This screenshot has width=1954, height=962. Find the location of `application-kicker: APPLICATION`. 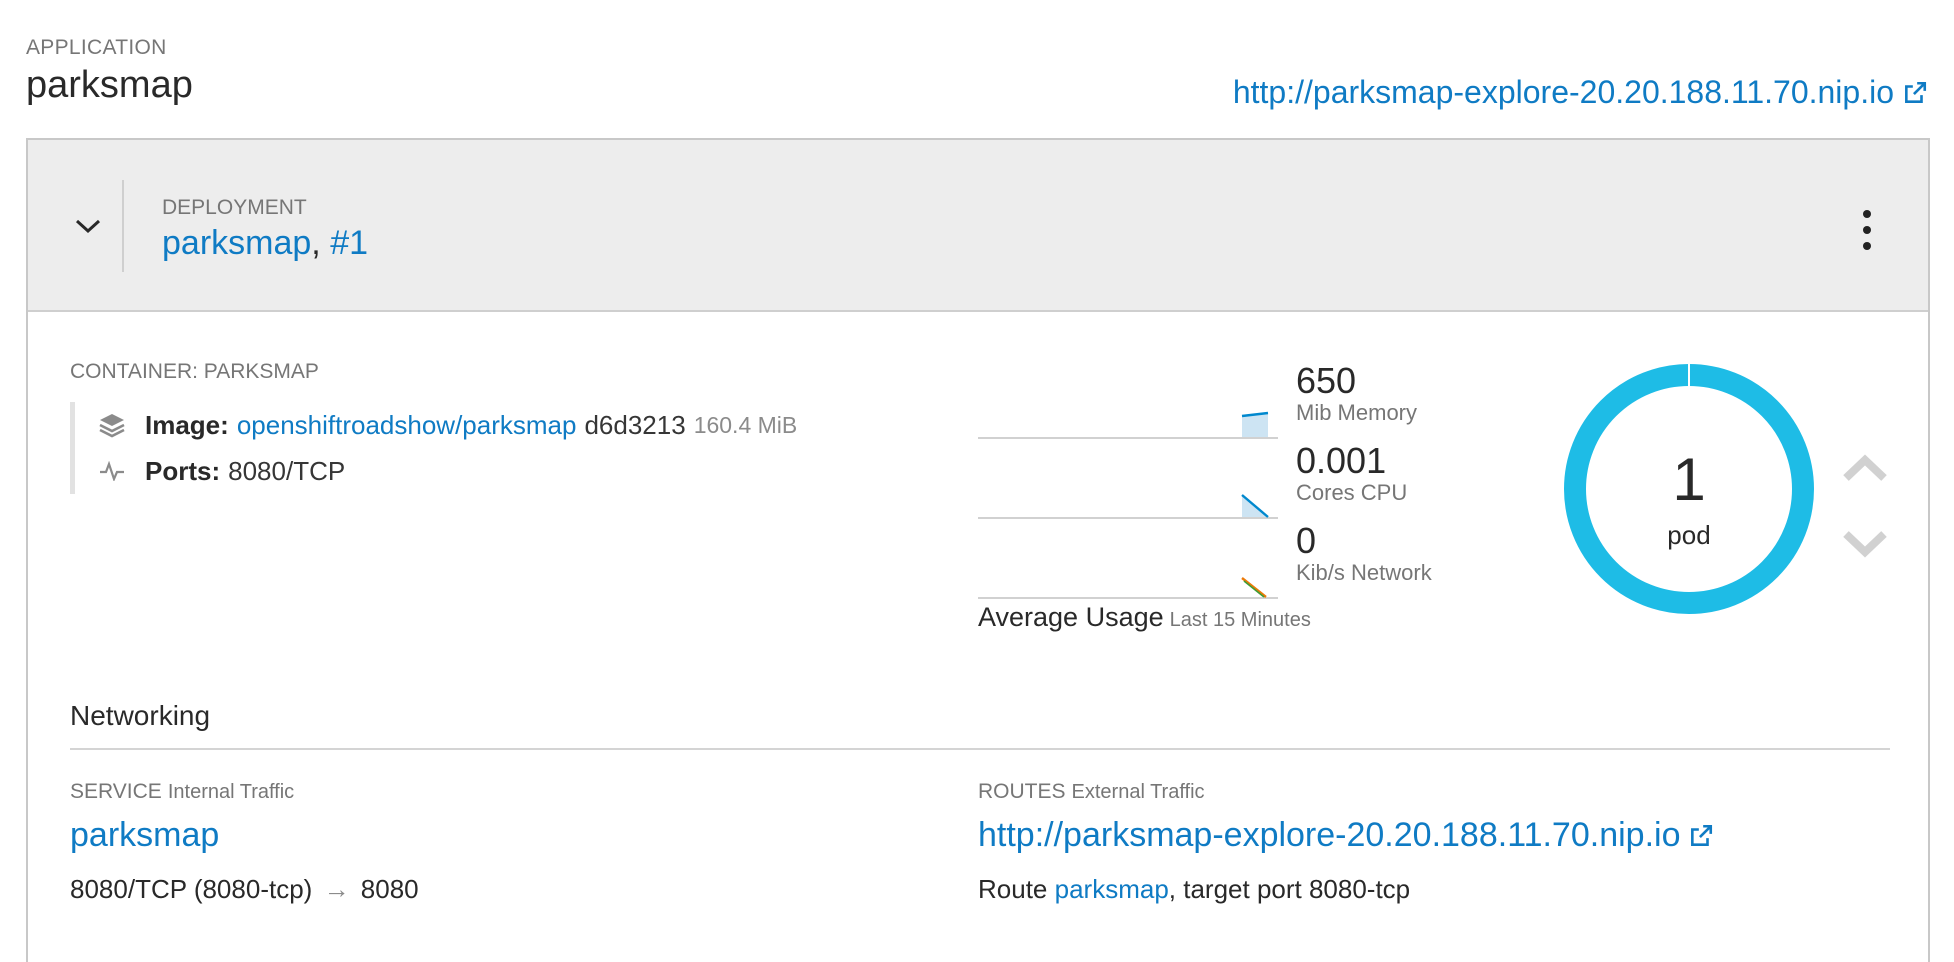

application-kicker: APPLICATION is located at coordinates (96, 47).